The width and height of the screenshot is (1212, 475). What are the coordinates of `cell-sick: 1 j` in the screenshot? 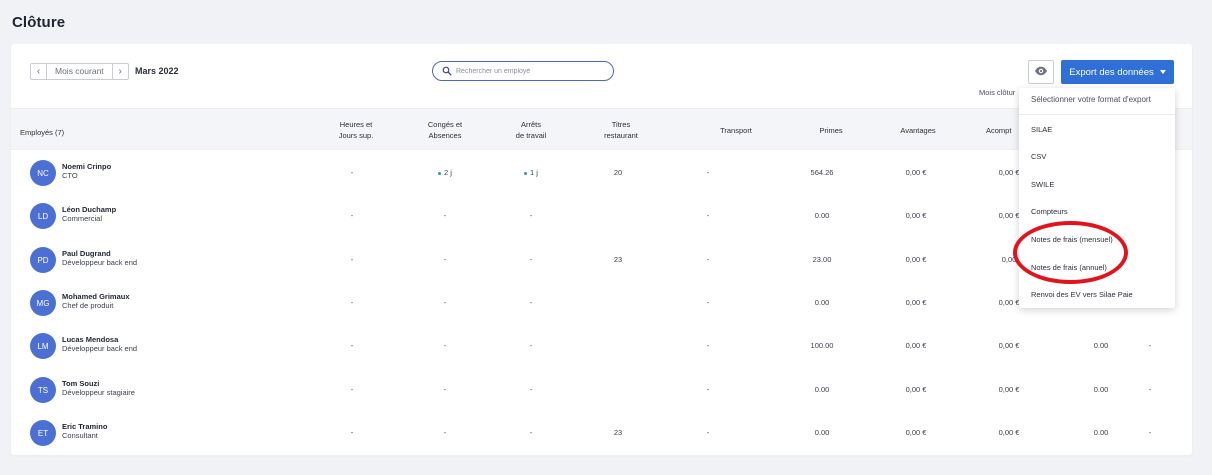 It's located at (531, 172).